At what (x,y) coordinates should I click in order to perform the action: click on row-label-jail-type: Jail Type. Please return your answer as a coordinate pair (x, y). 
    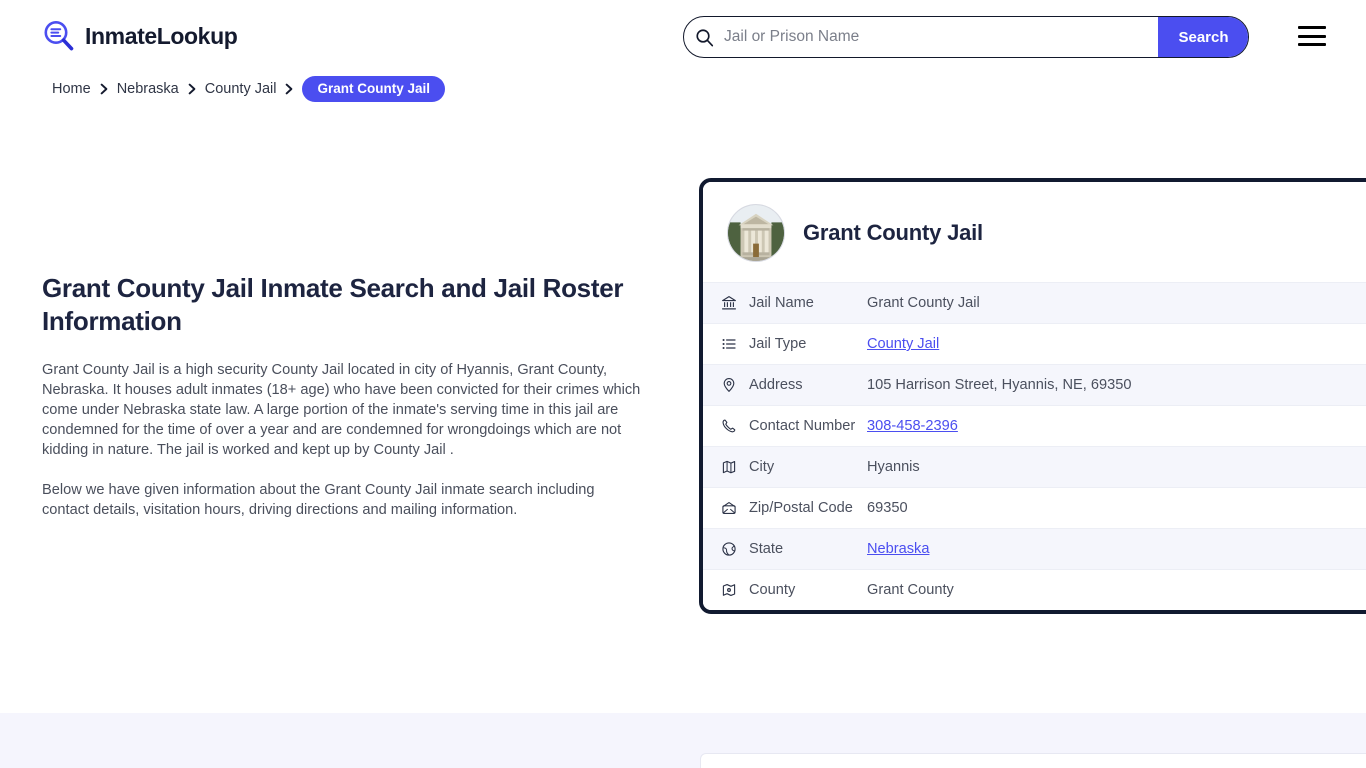
    Looking at the image, I should click on (778, 344).